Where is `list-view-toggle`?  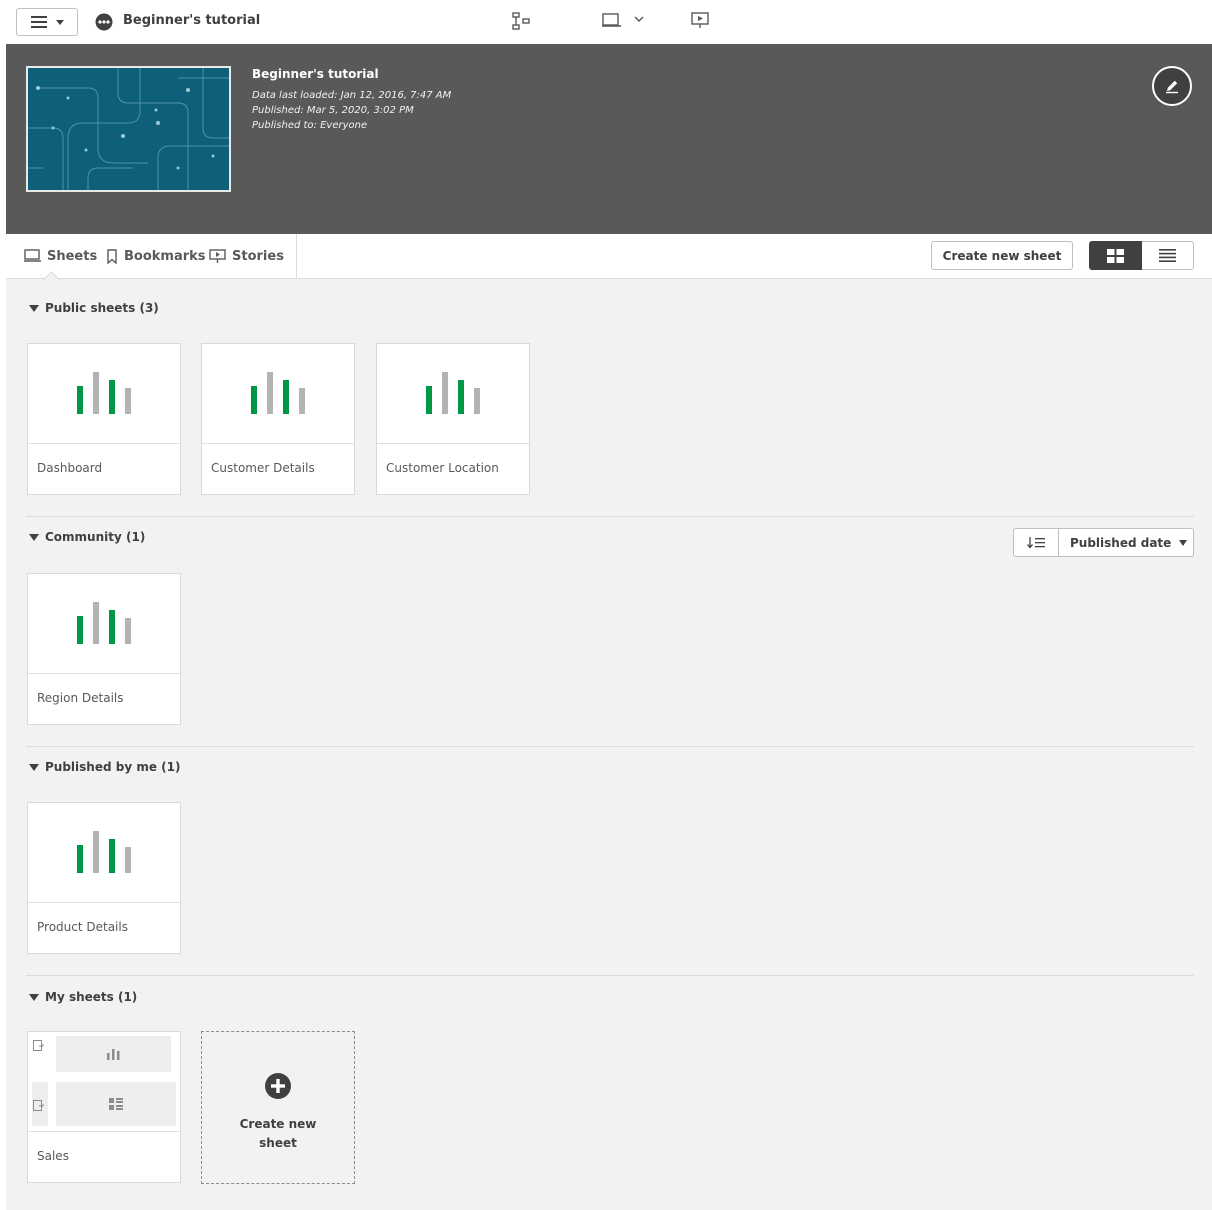
list-view-toggle is located at coordinates (1168, 255).